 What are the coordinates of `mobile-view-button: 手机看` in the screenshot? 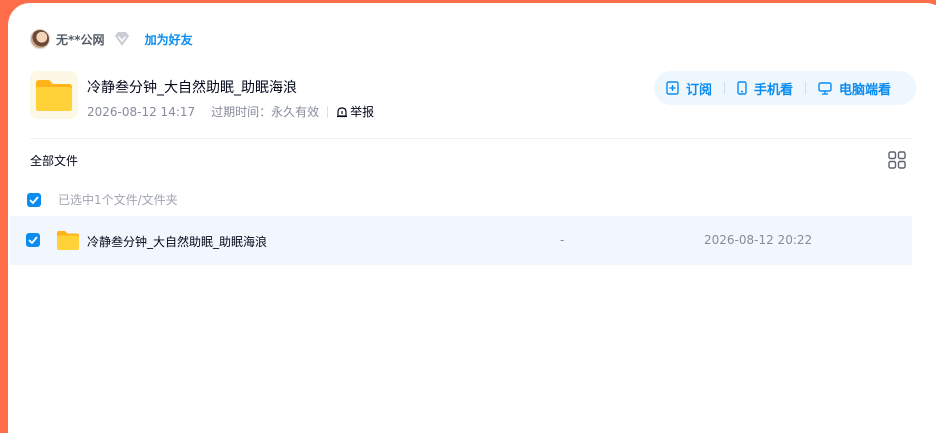 It's located at (765, 88).